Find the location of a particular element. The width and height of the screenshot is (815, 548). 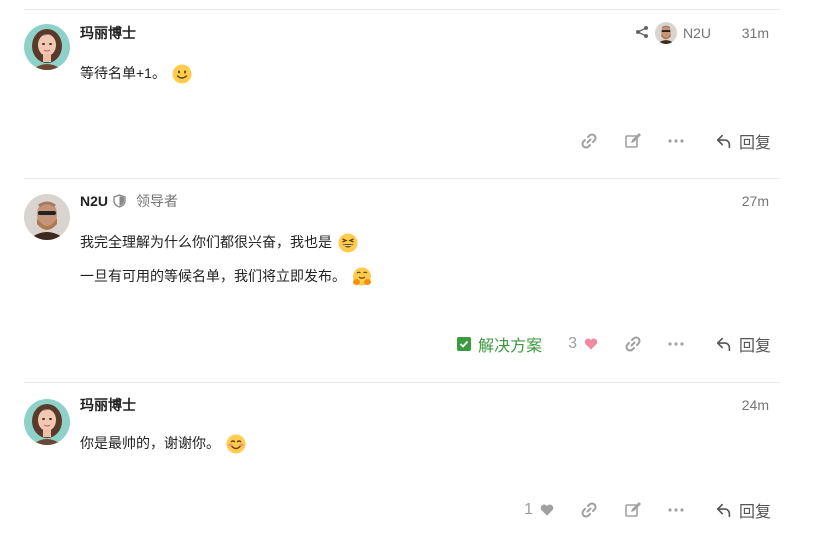

post-text: 等待名单+1。 is located at coordinates (136, 73).